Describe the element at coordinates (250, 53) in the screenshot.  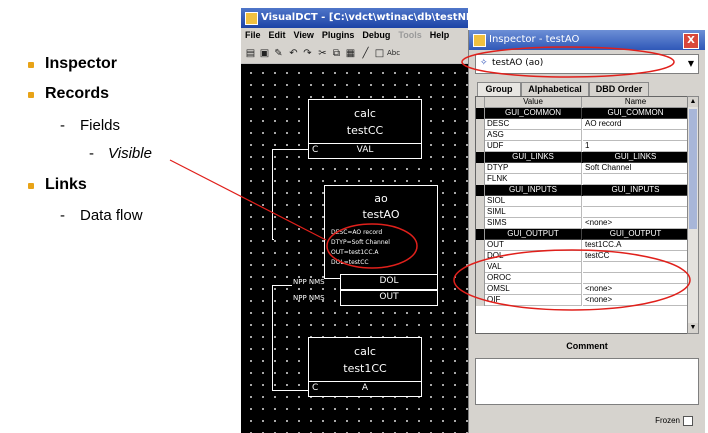
I see `open-icon: ▤` at that location.